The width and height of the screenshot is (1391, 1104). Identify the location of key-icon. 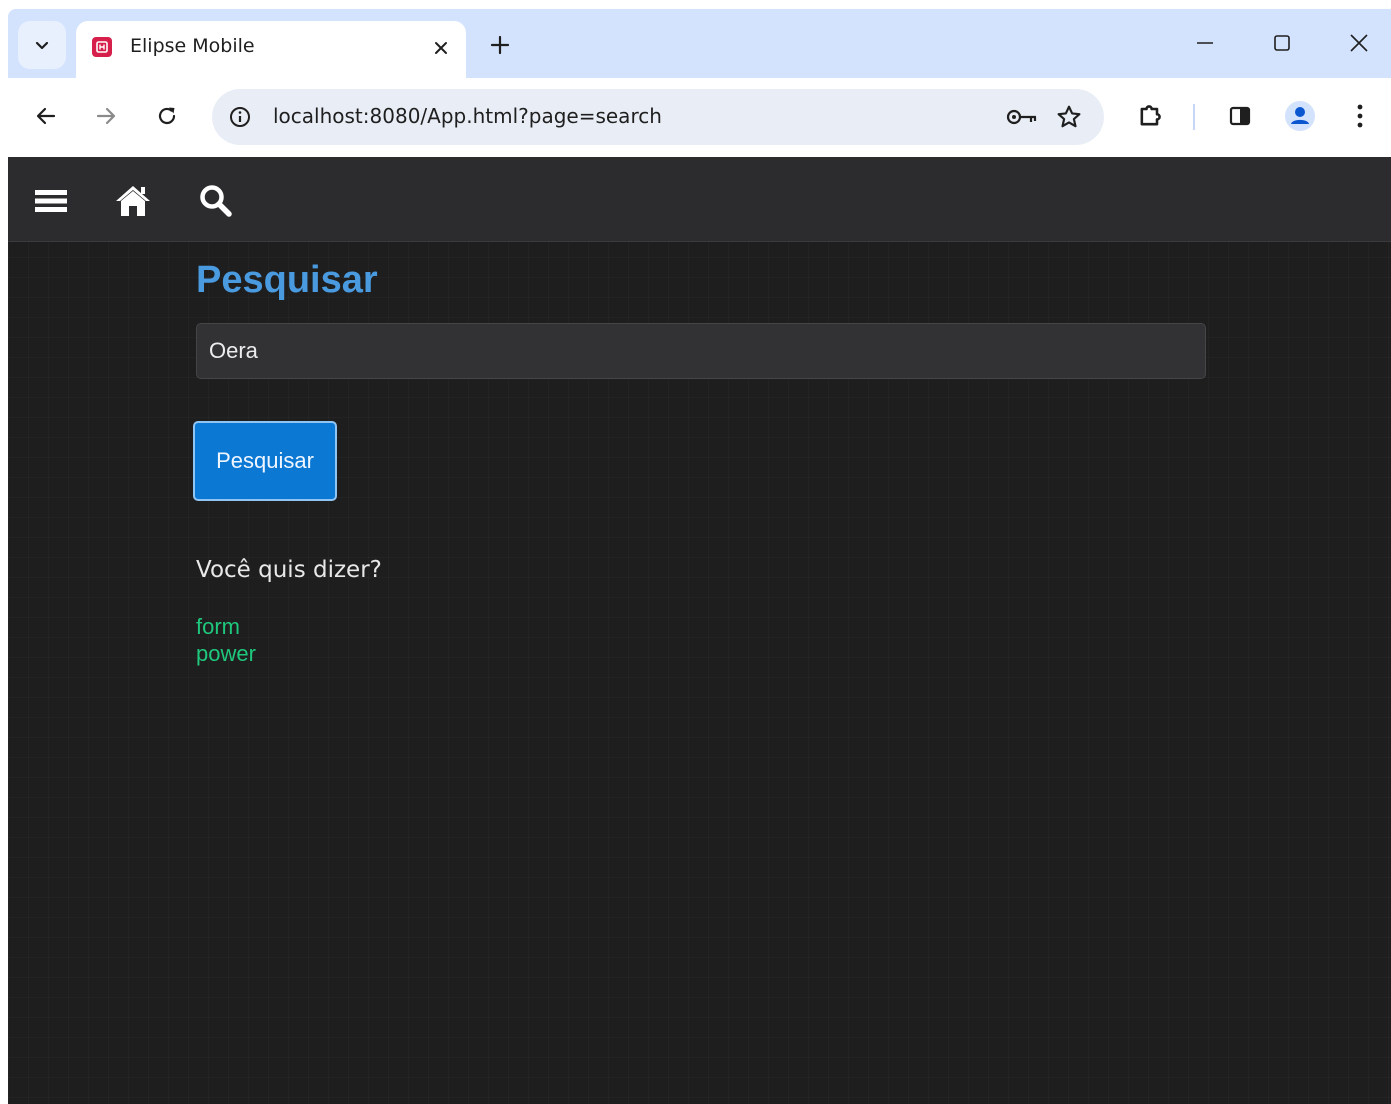
(1021, 117).